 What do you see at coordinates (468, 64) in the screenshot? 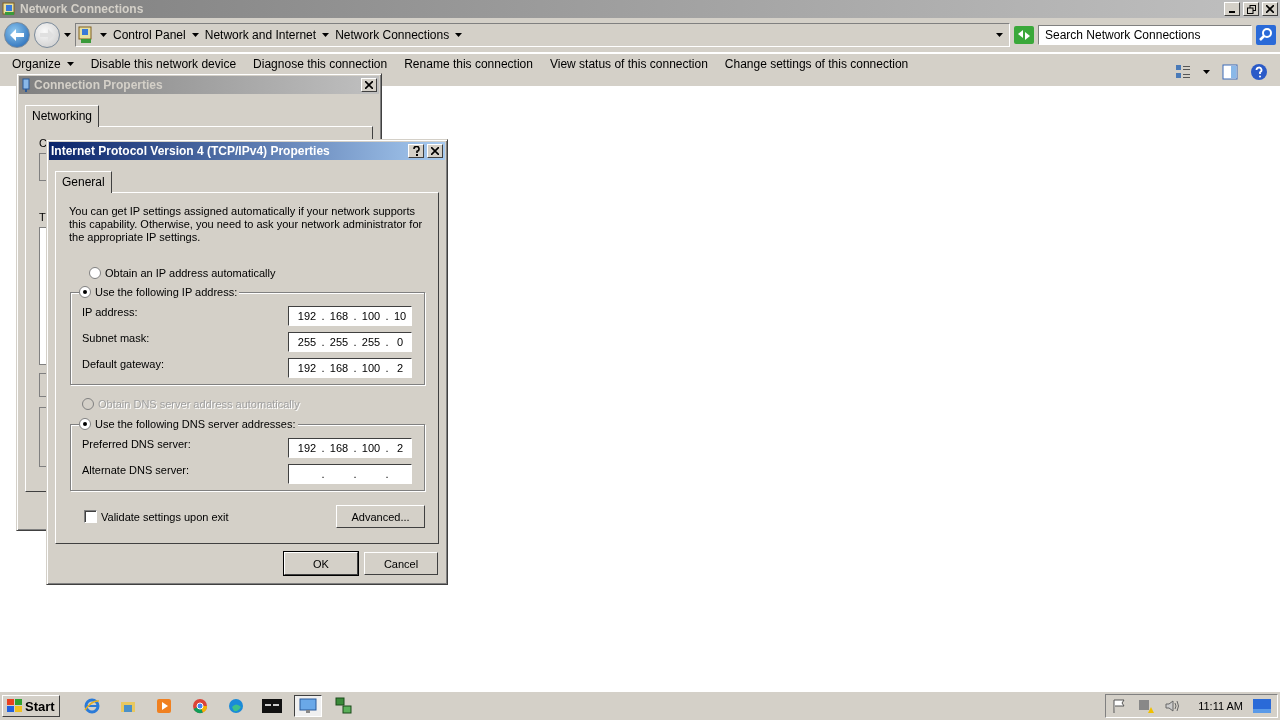
I see `toolbar-command: Rename this connection` at bounding box center [468, 64].